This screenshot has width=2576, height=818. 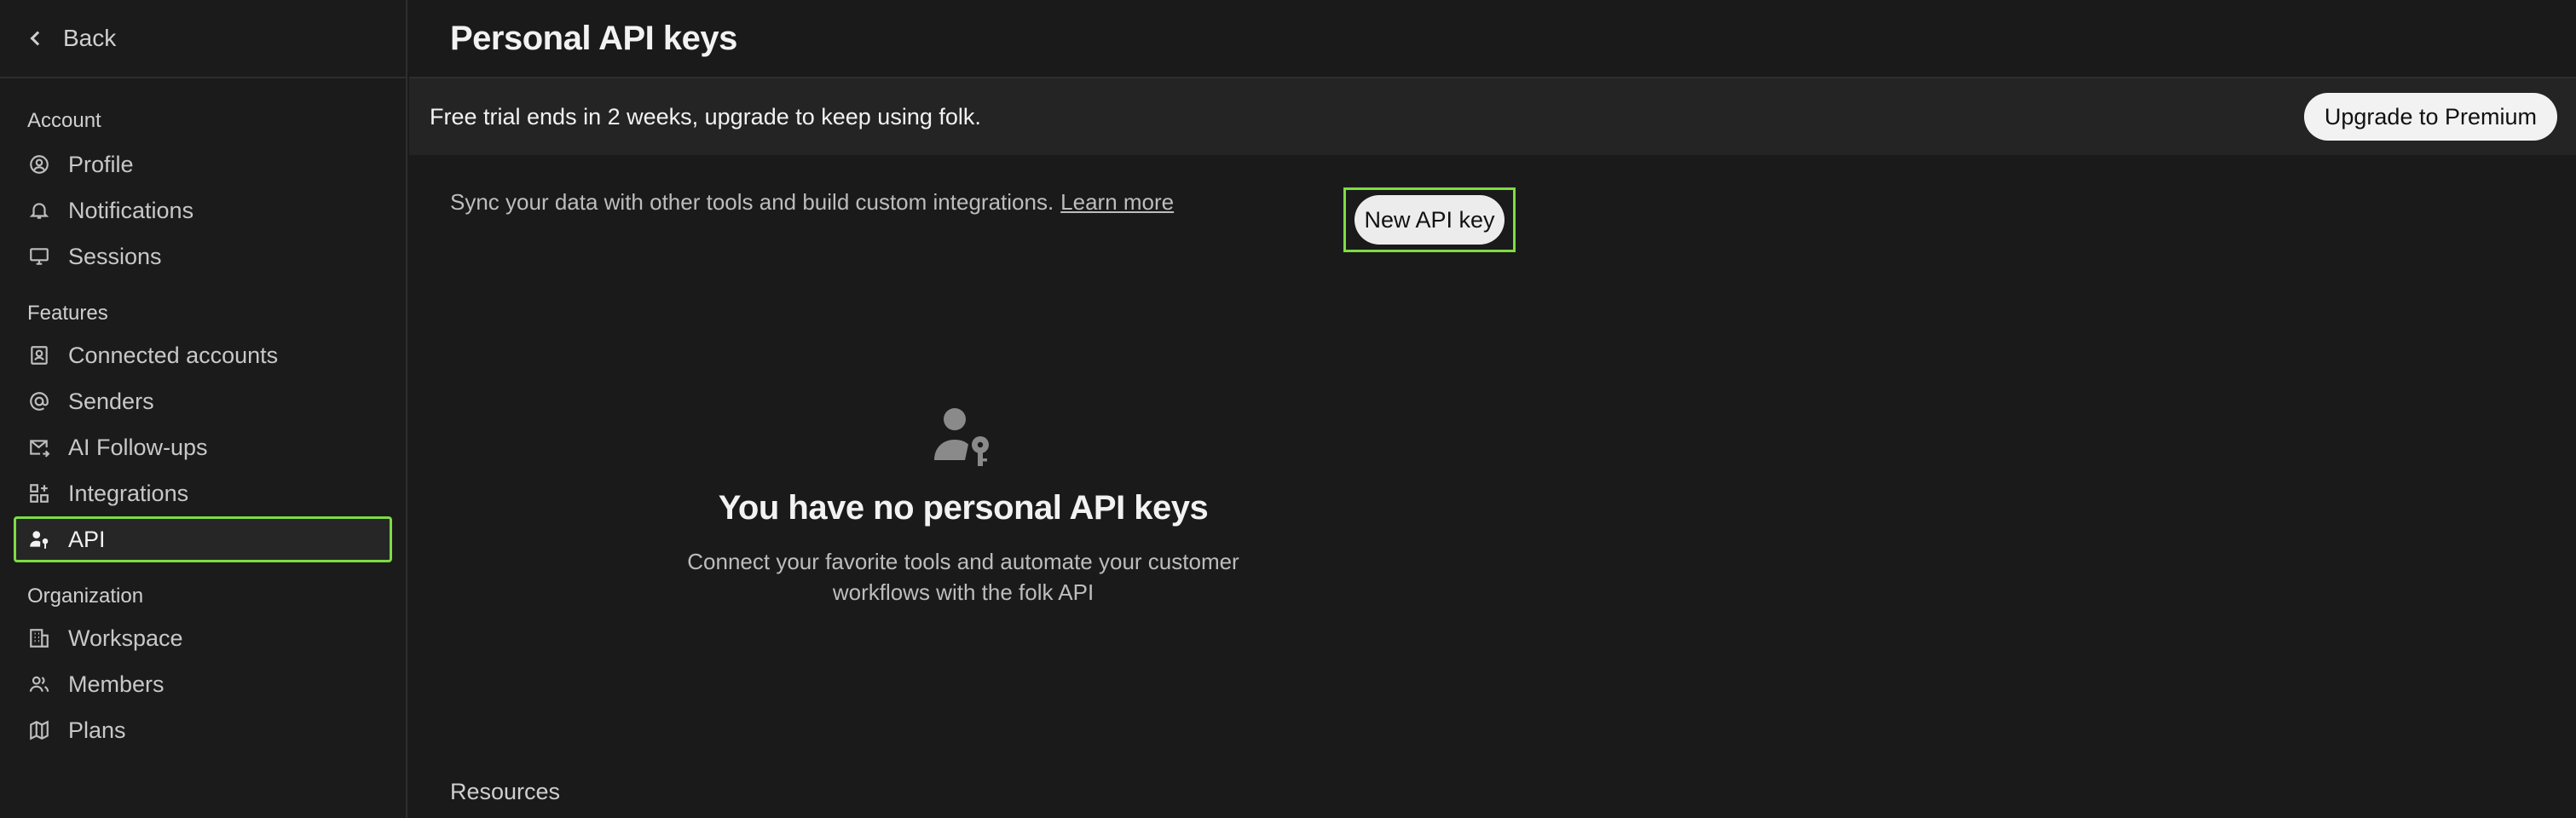 I want to click on map-icon, so click(x=39, y=730).